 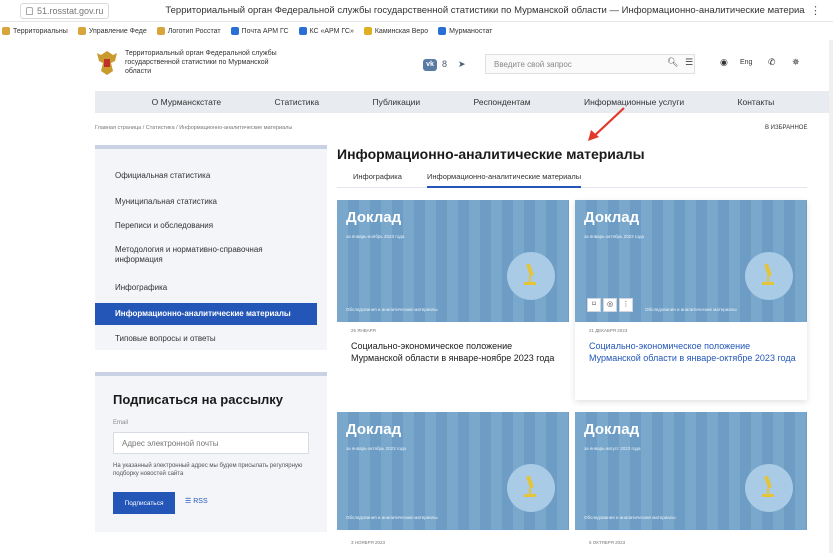 I want to click on page-scrollbar, so click(x=831, y=296).